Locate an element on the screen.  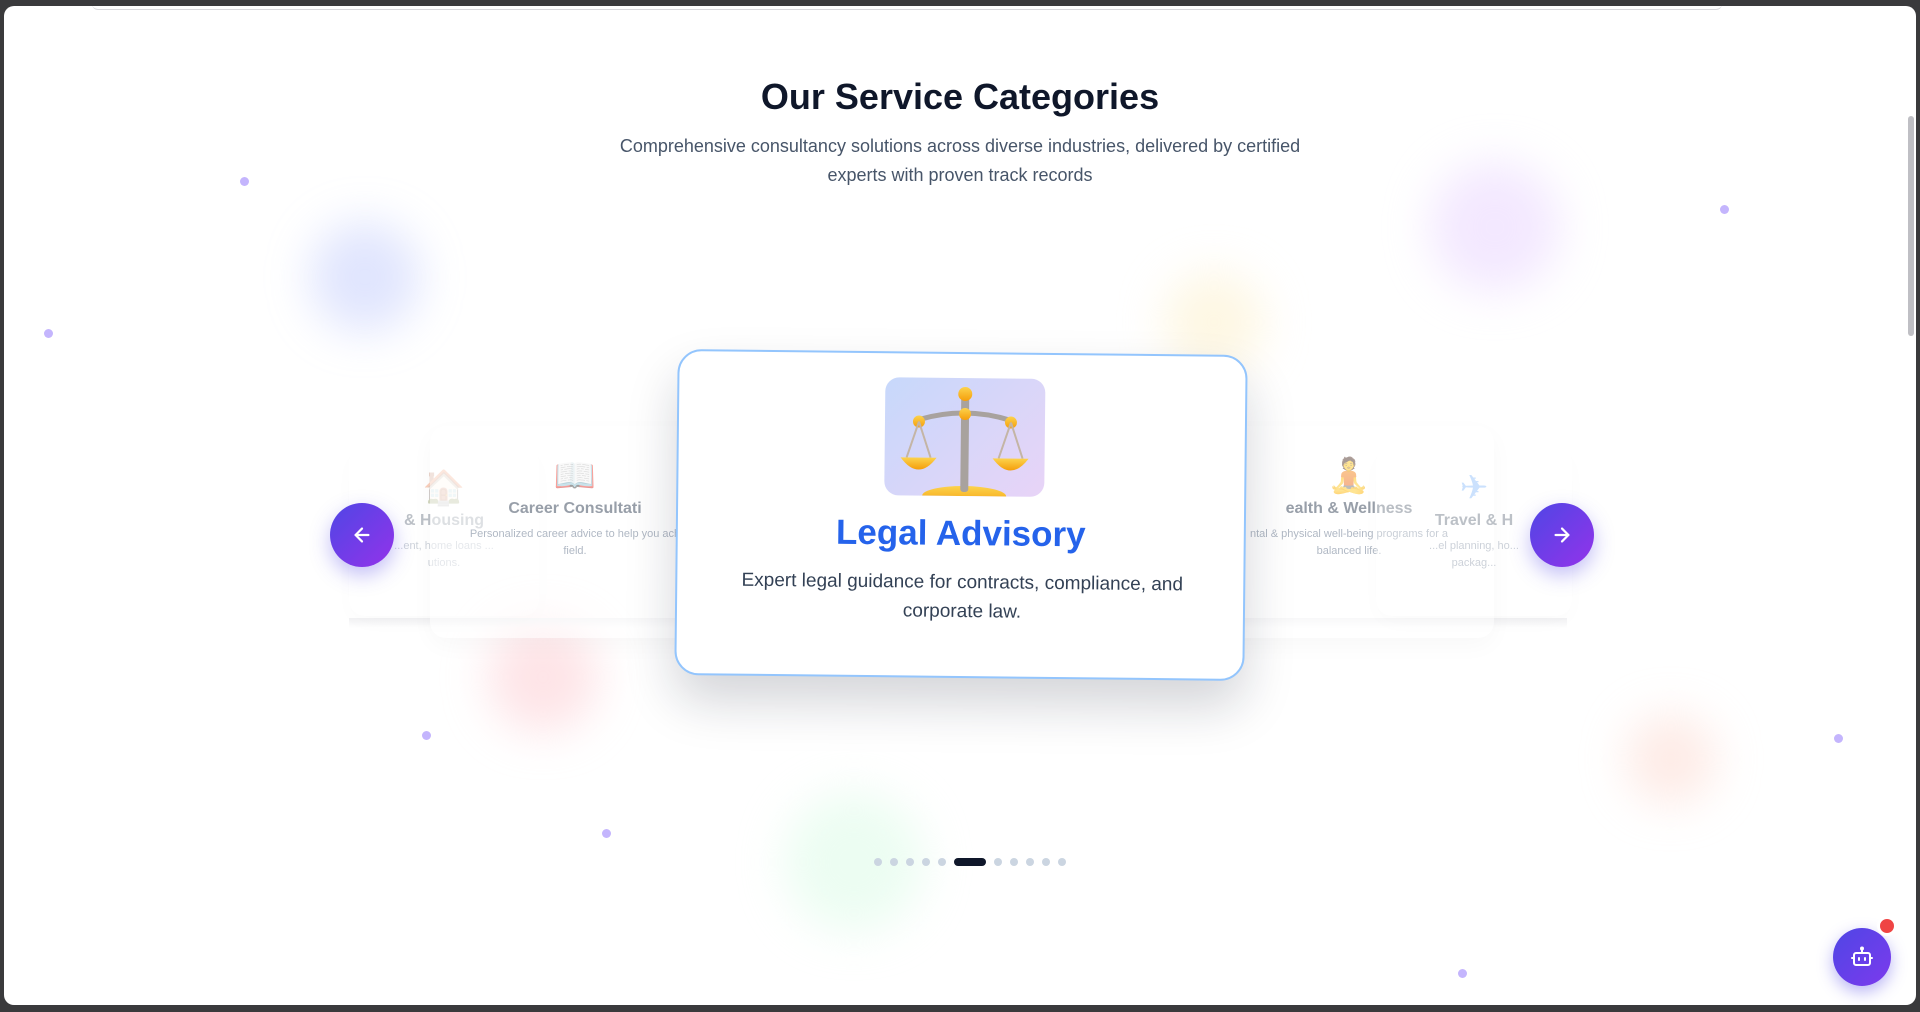
carousel-next-button is located at coordinates (1562, 535).